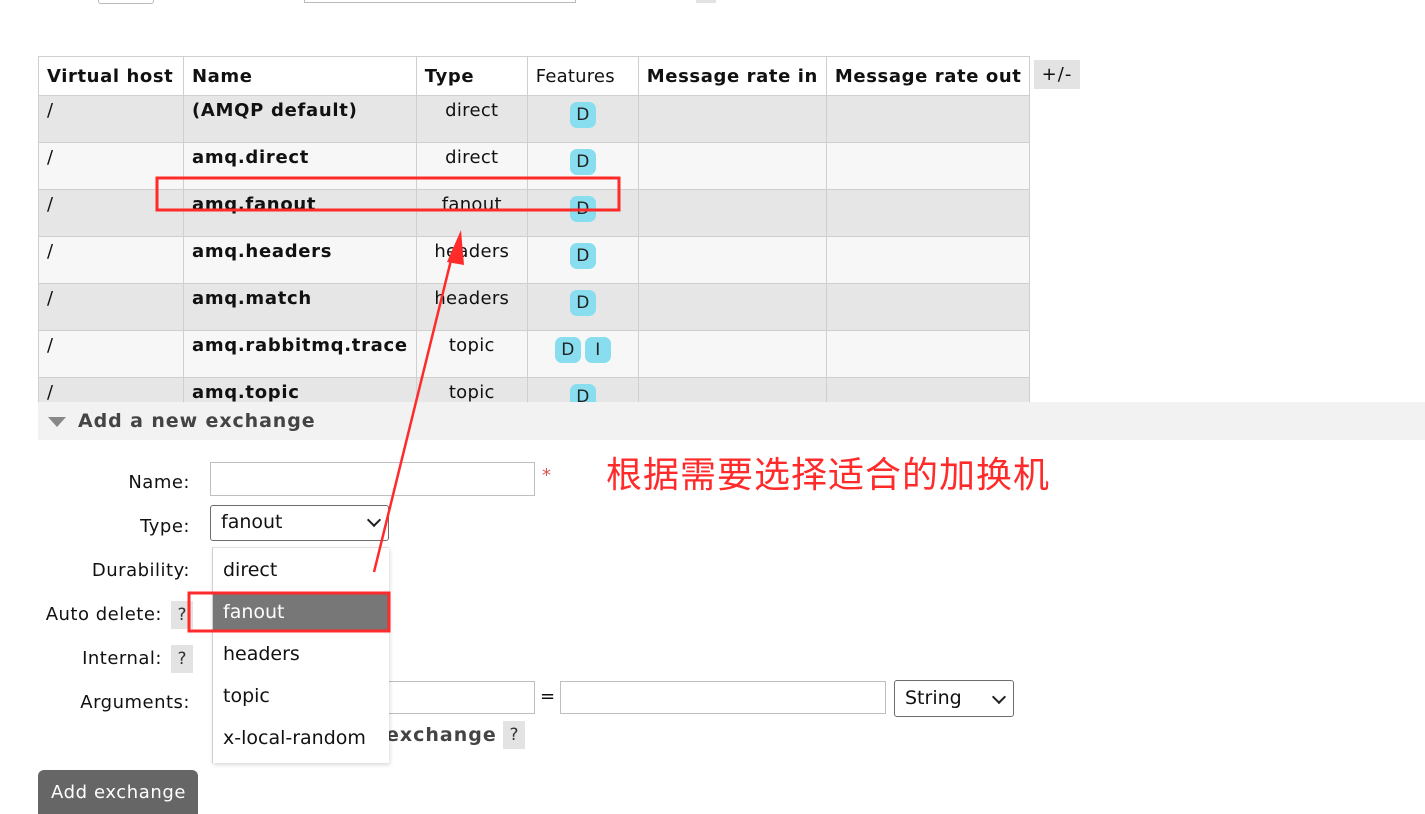 The image size is (1425, 814). What do you see at coordinates (159, 482) in the screenshot?
I see `name-label: Name:` at bounding box center [159, 482].